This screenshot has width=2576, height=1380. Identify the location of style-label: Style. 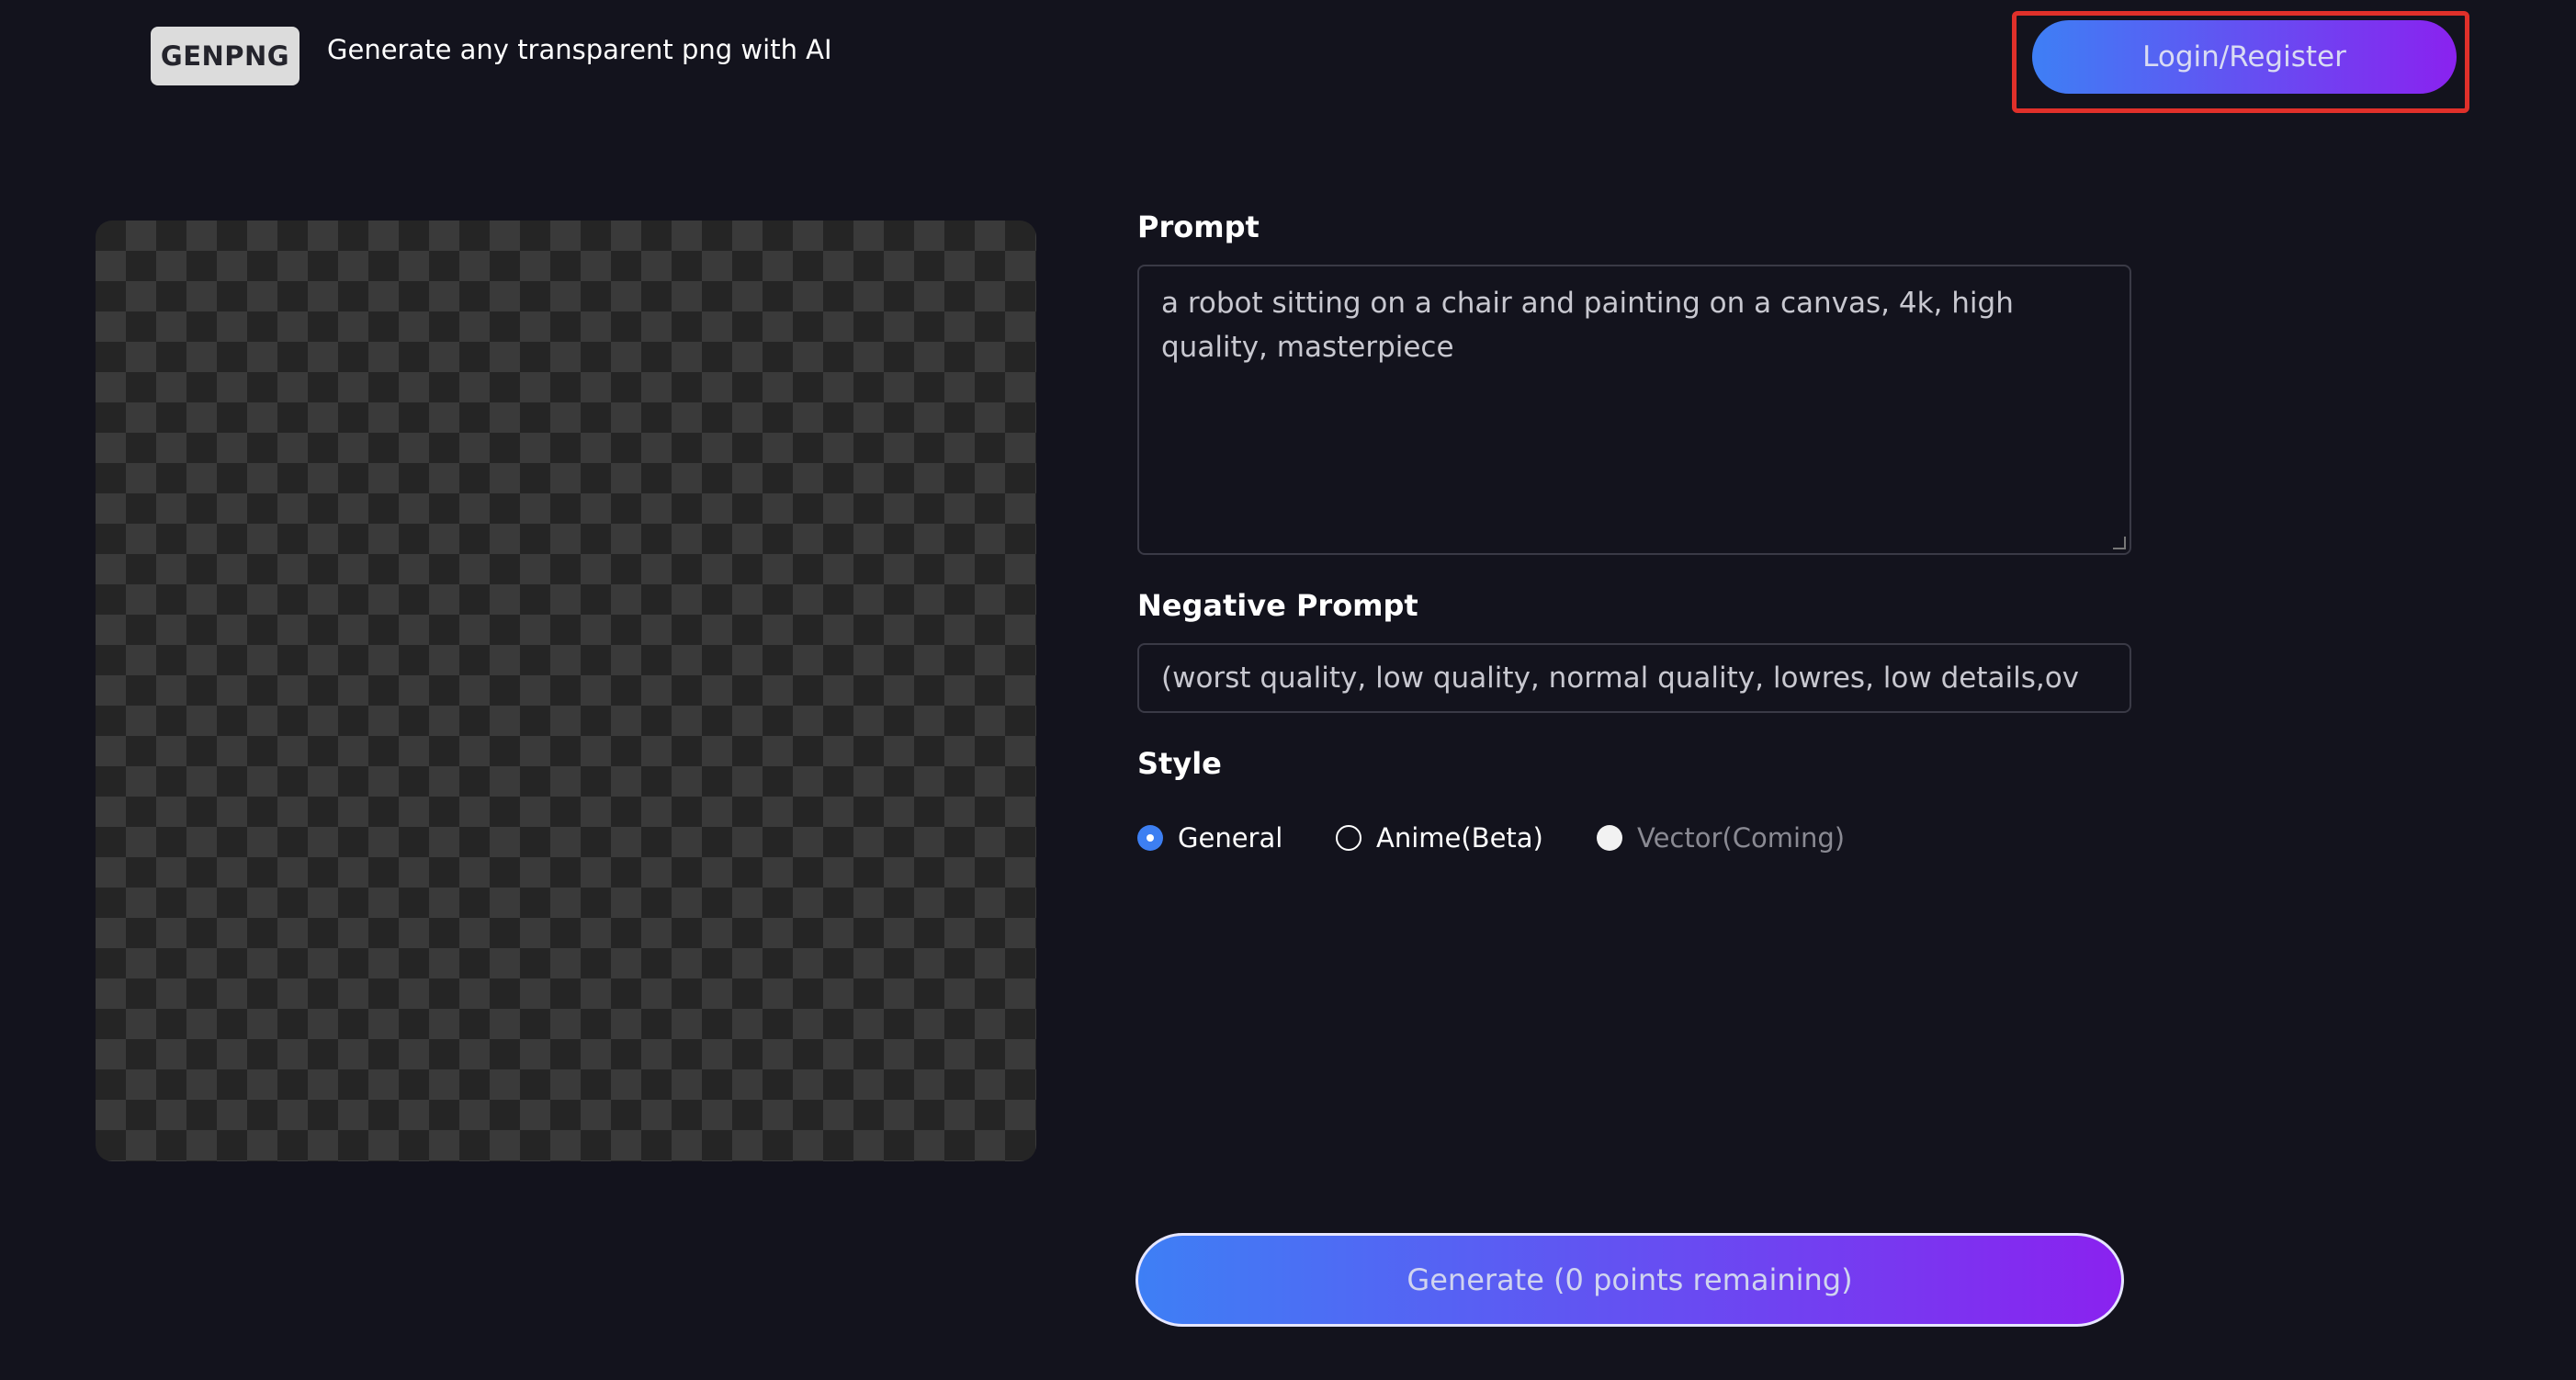
(1179, 764).